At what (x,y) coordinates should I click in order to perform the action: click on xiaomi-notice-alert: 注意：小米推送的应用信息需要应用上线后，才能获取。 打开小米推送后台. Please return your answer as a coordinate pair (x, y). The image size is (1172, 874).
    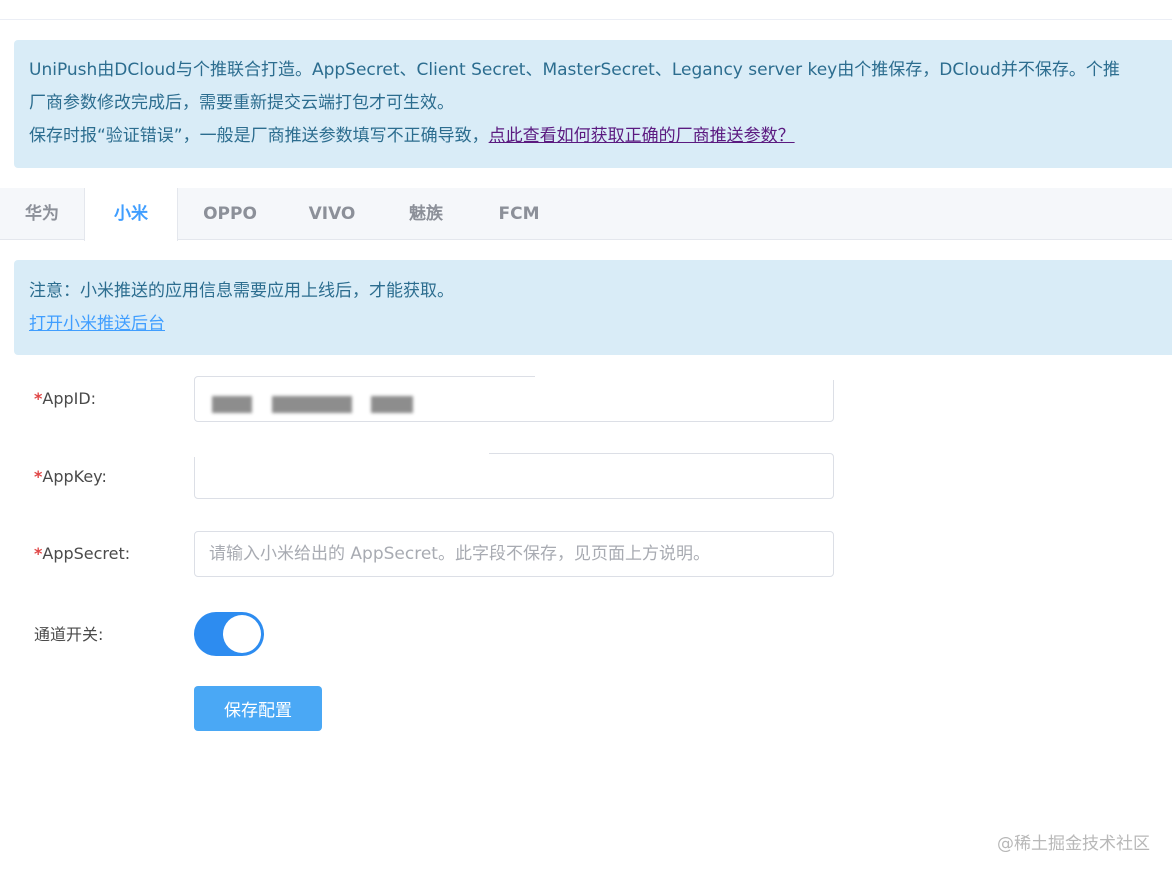
    Looking at the image, I should click on (593, 307).